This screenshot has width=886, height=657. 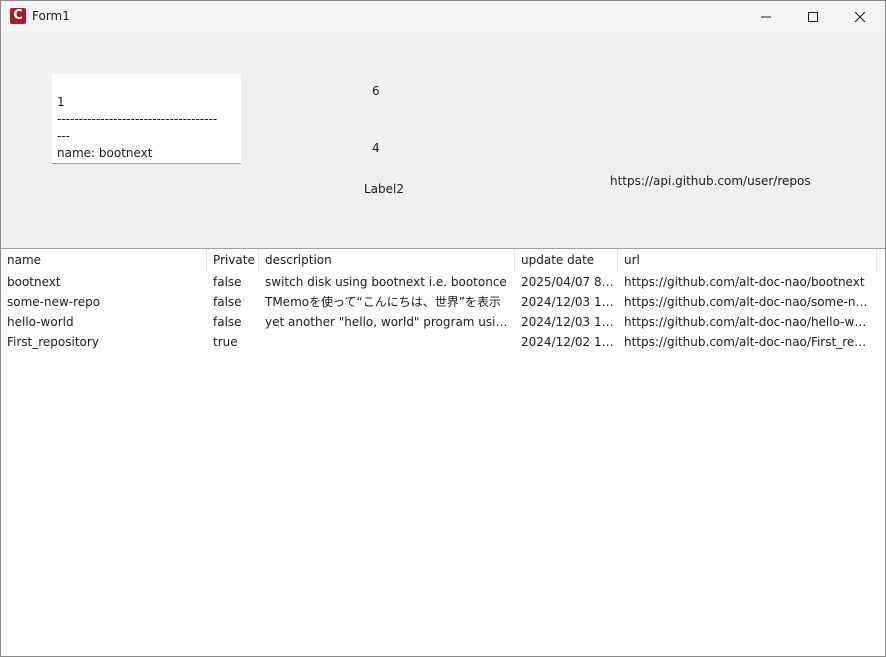 I want to click on api-url-label: https://api.github.com/user/repos, so click(x=710, y=181).